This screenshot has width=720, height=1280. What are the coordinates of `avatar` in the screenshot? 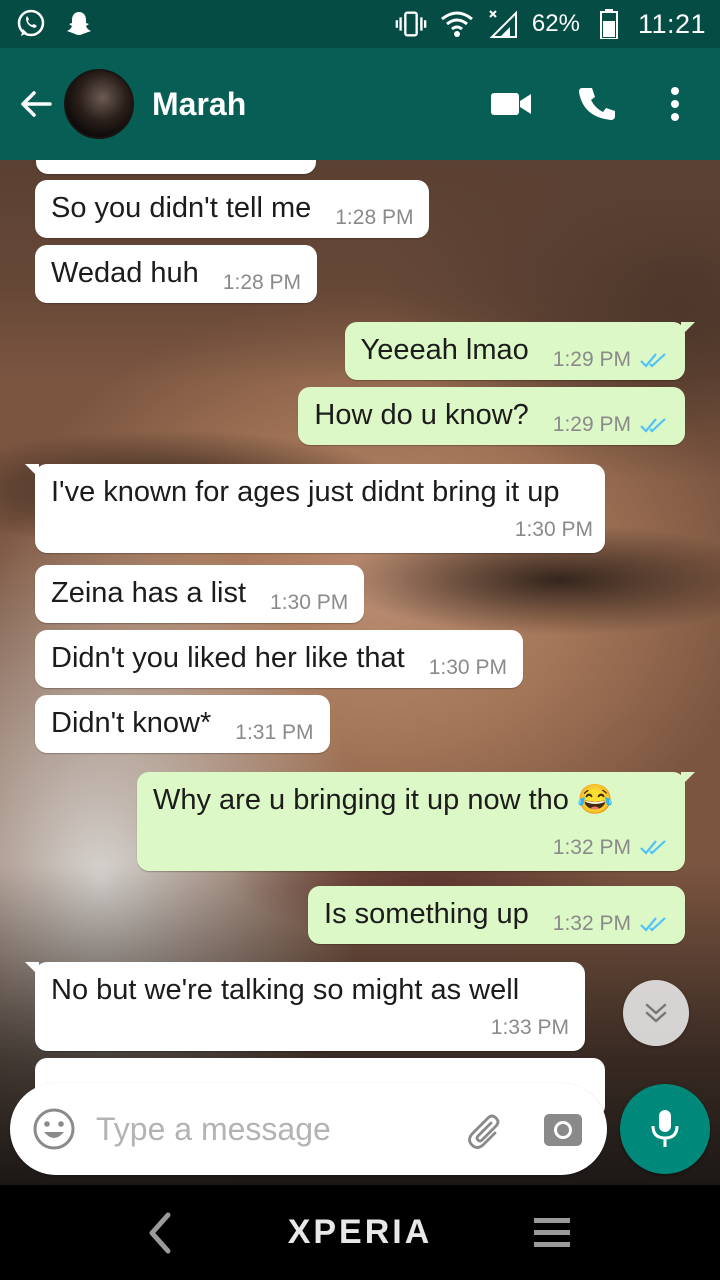 It's located at (99, 104).